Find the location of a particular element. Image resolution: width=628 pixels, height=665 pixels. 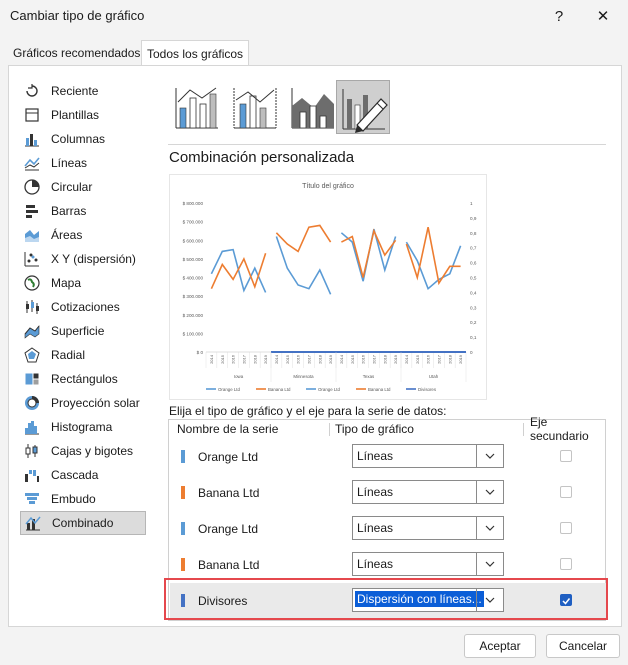

waterfall-chart-icon is located at coordinates (32, 475).